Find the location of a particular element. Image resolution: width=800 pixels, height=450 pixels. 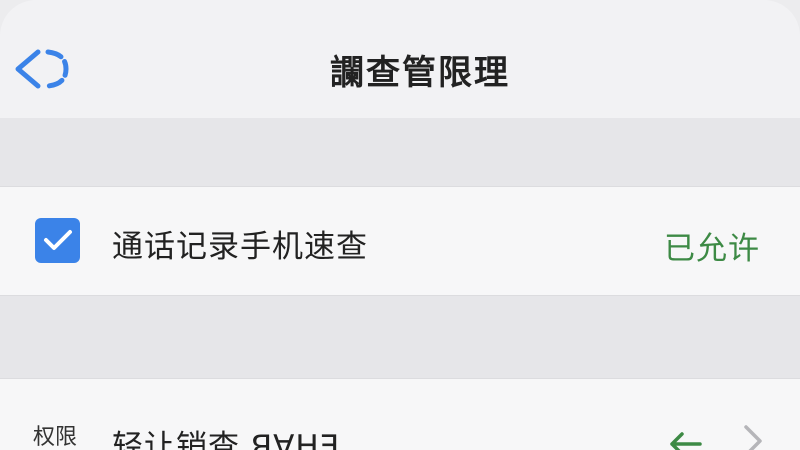

row-label: 轻让销查 ꓭ∀HƎ is located at coordinates (226, 439).